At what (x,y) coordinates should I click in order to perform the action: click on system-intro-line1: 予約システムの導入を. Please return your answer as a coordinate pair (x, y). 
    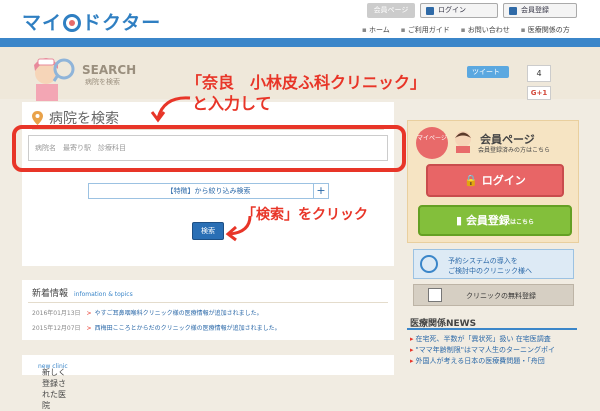
    Looking at the image, I should click on (483, 261).